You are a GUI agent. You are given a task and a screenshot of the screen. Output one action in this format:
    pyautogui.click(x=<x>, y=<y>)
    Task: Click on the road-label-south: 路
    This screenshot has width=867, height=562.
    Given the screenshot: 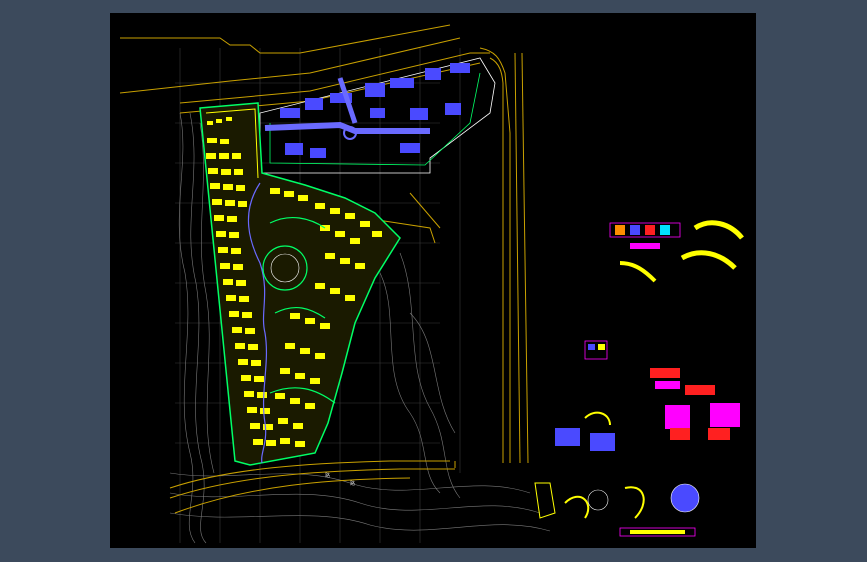 What is the action you would take?
    pyautogui.click(x=328, y=476)
    